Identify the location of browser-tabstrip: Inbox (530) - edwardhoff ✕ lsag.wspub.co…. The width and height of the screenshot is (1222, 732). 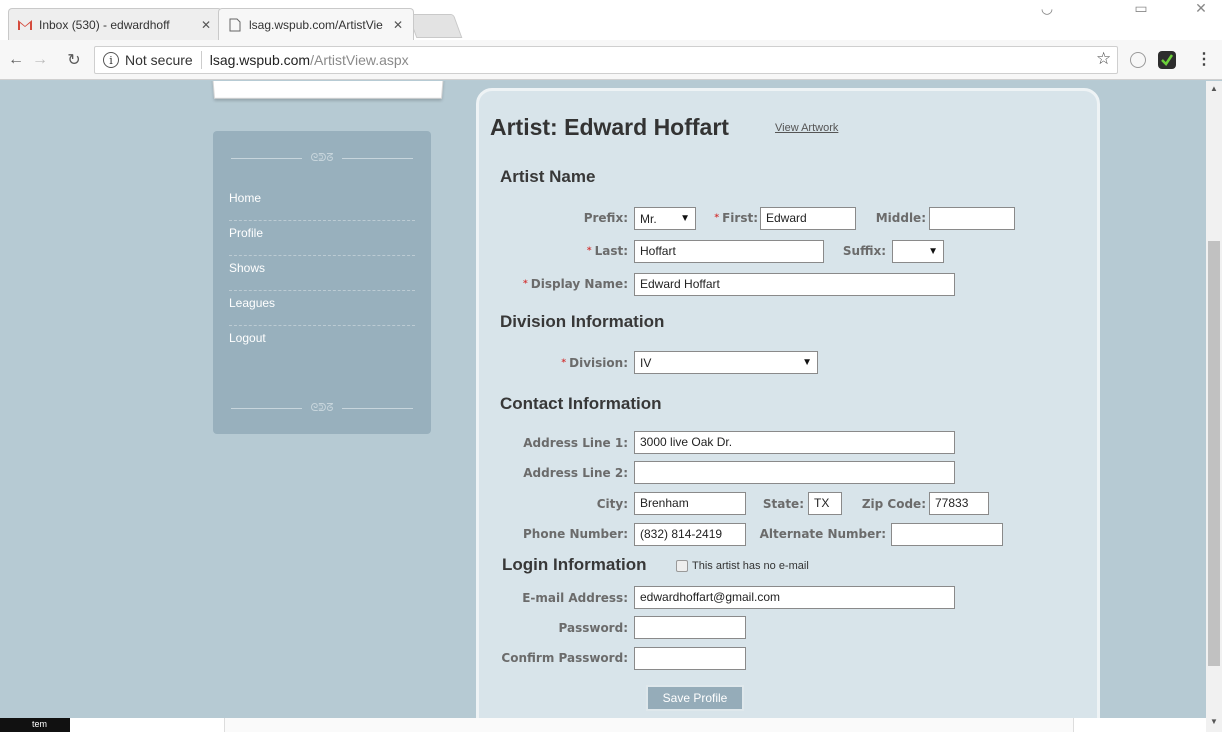
(611, 20).